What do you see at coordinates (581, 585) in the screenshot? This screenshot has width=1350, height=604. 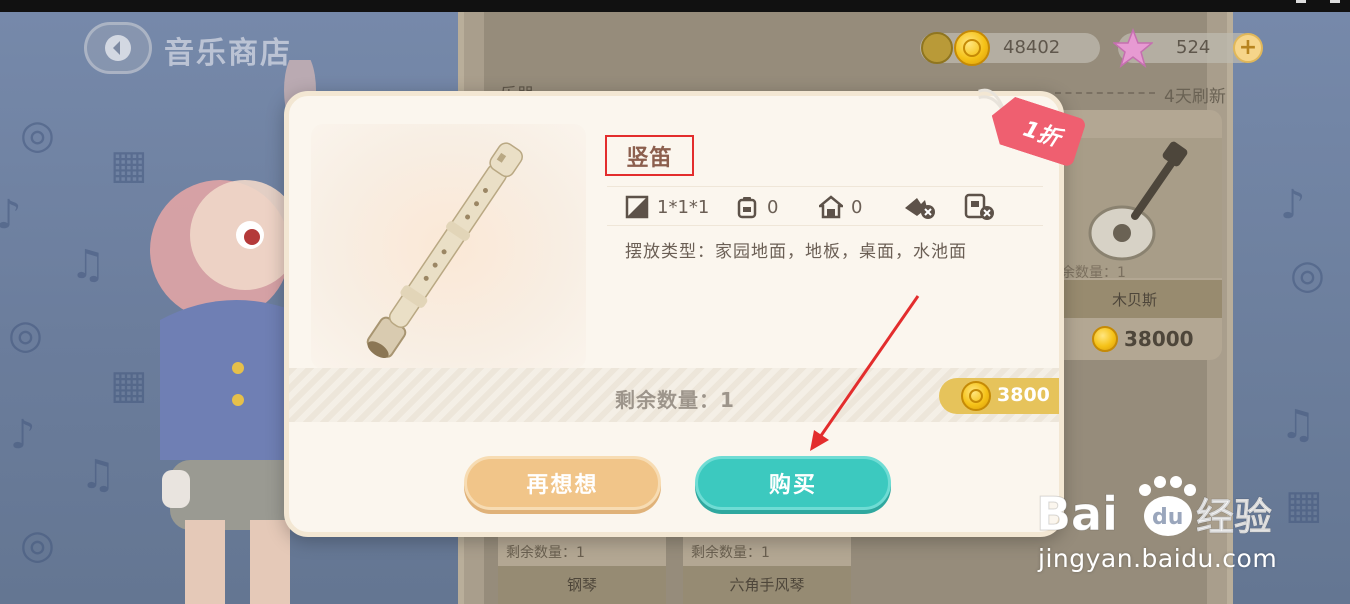 I see `item-name: 钢琴` at bounding box center [581, 585].